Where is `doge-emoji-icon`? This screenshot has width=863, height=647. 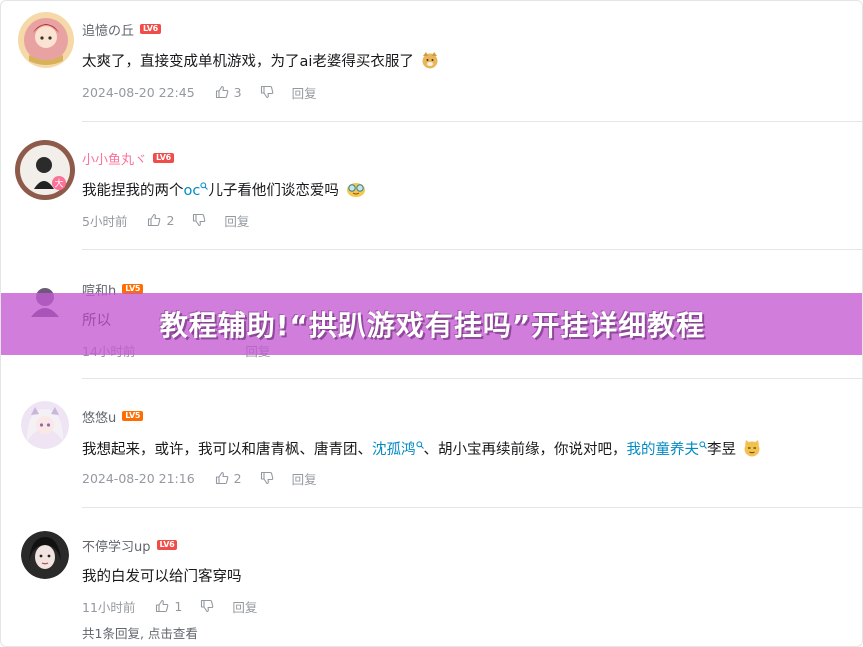 doge-emoji-icon is located at coordinates (430, 60).